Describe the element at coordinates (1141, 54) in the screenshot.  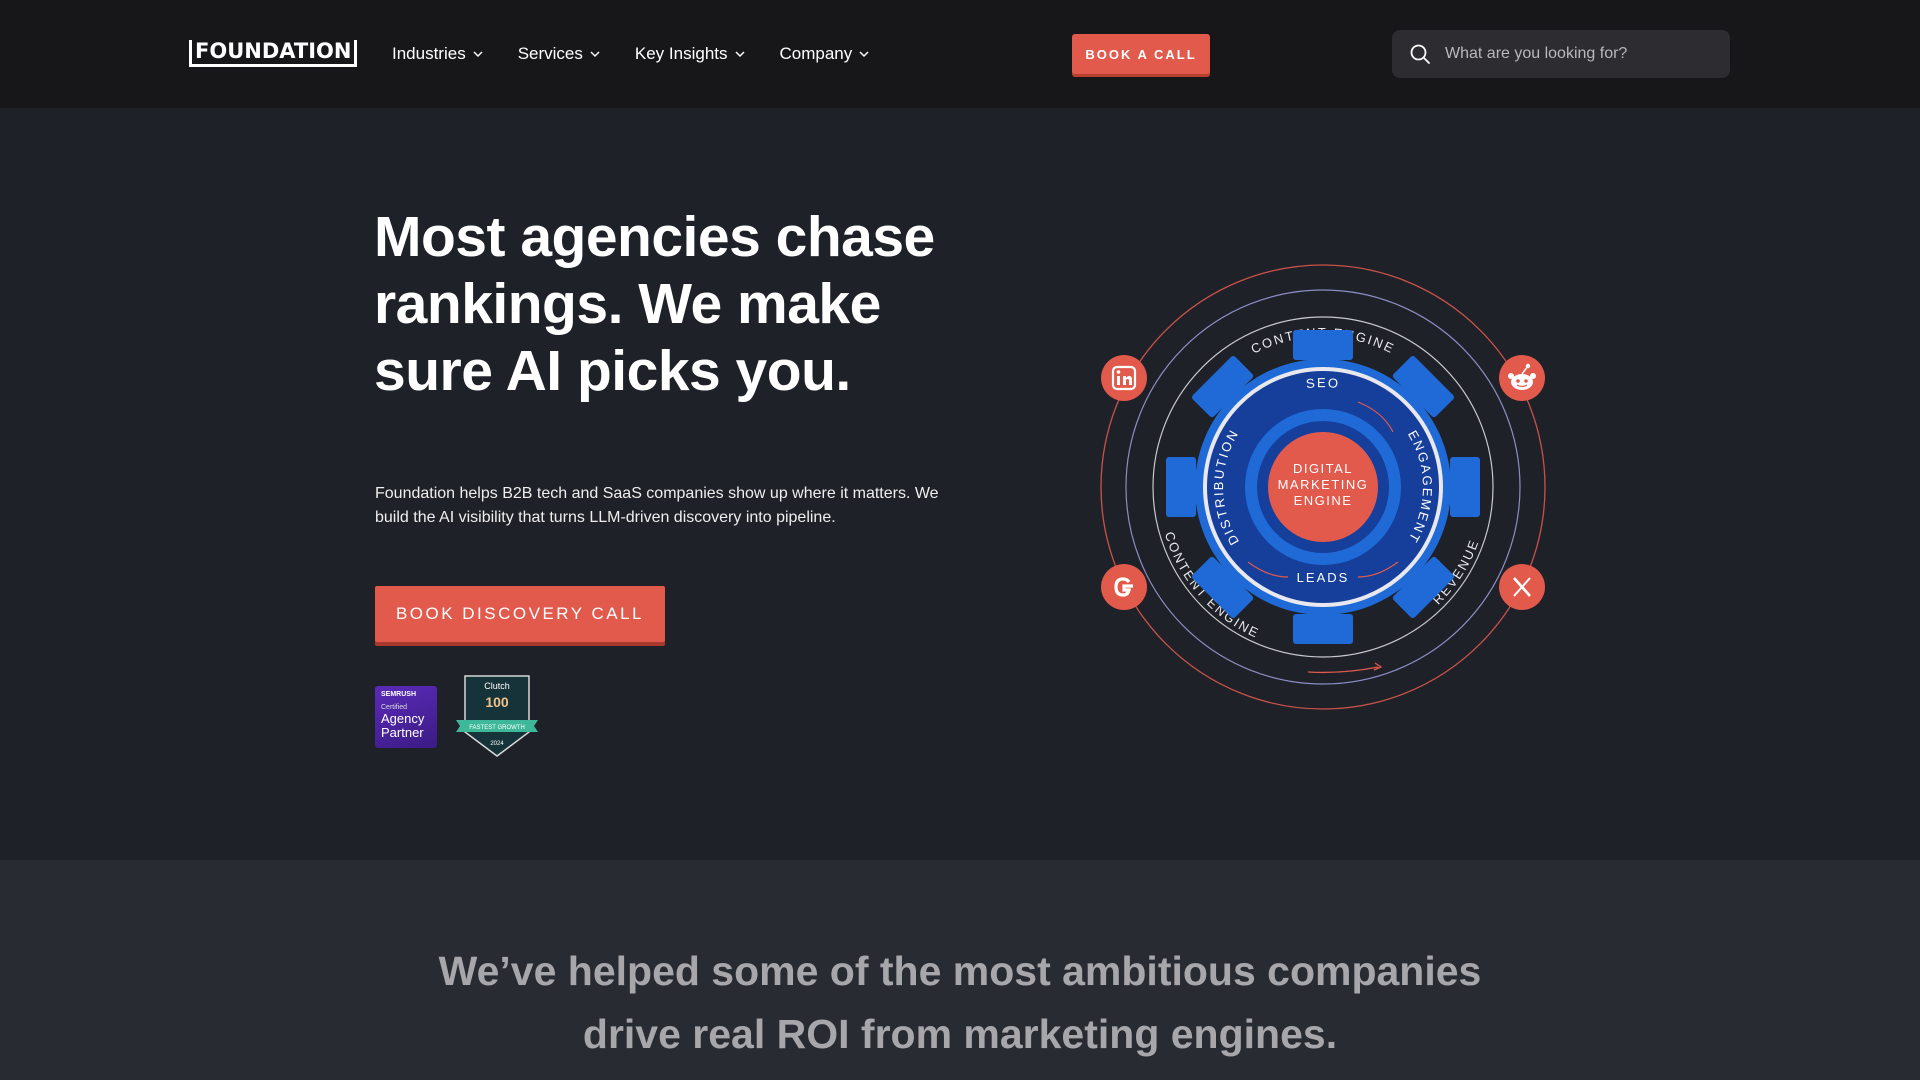
I see `book-a-call-button: BOOK A CALL` at that location.